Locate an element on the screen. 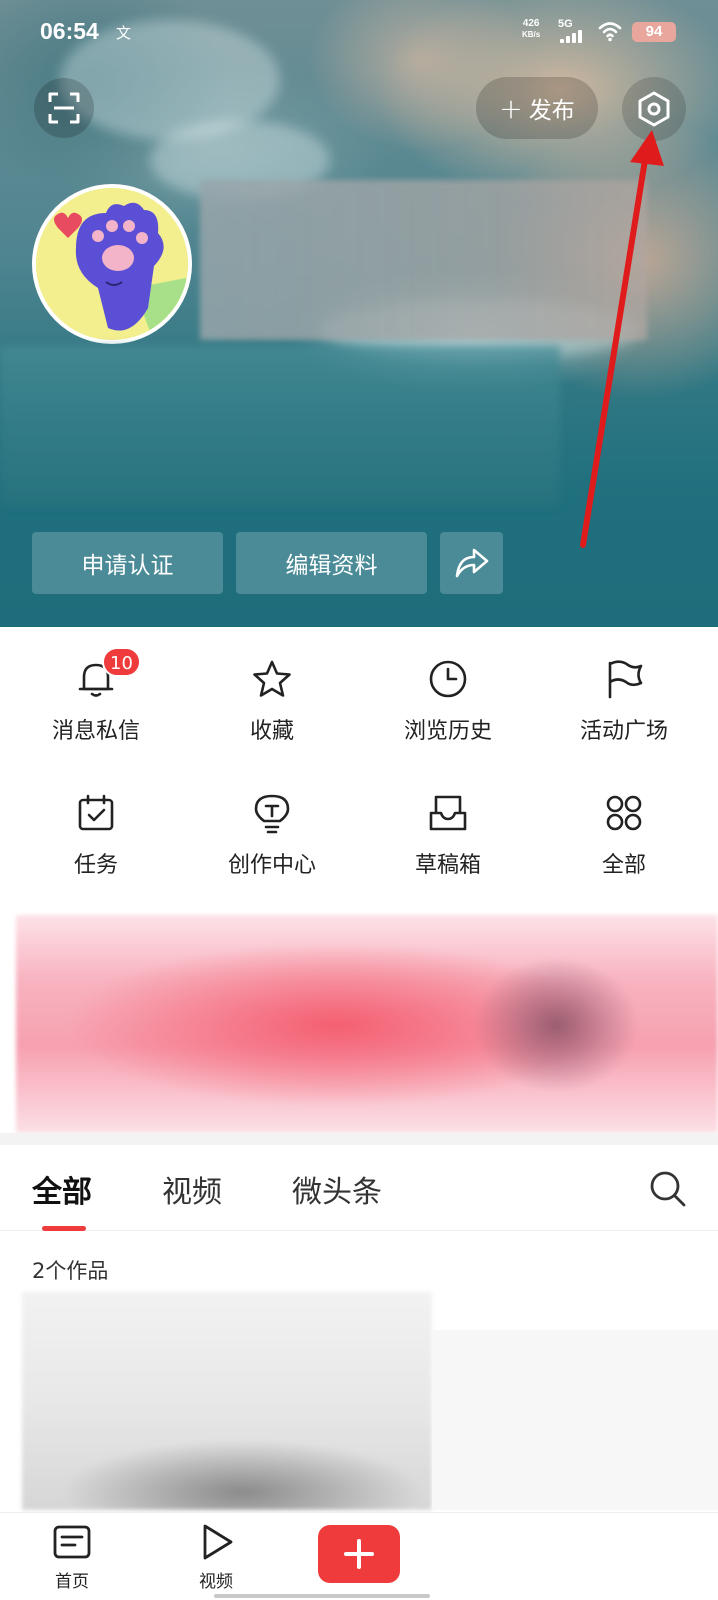 The image size is (718, 1600). publish-label: 发布 is located at coordinates (551, 111).